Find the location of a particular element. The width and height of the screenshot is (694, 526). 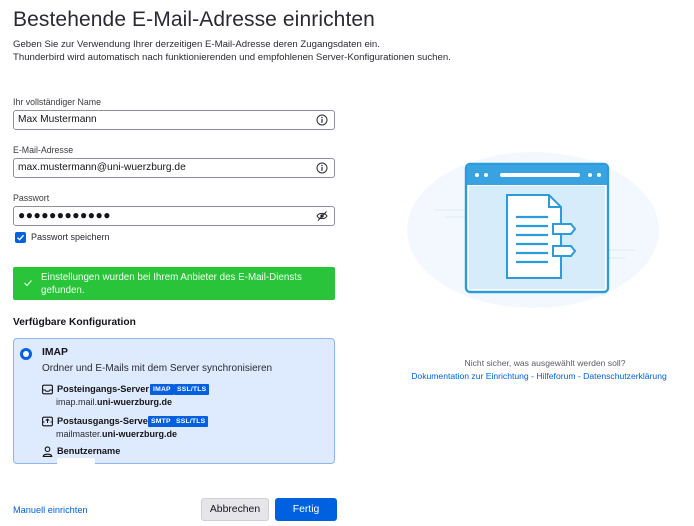

incoming-host: imap.mail.uni-wuerzburg.de is located at coordinates (114, 402).